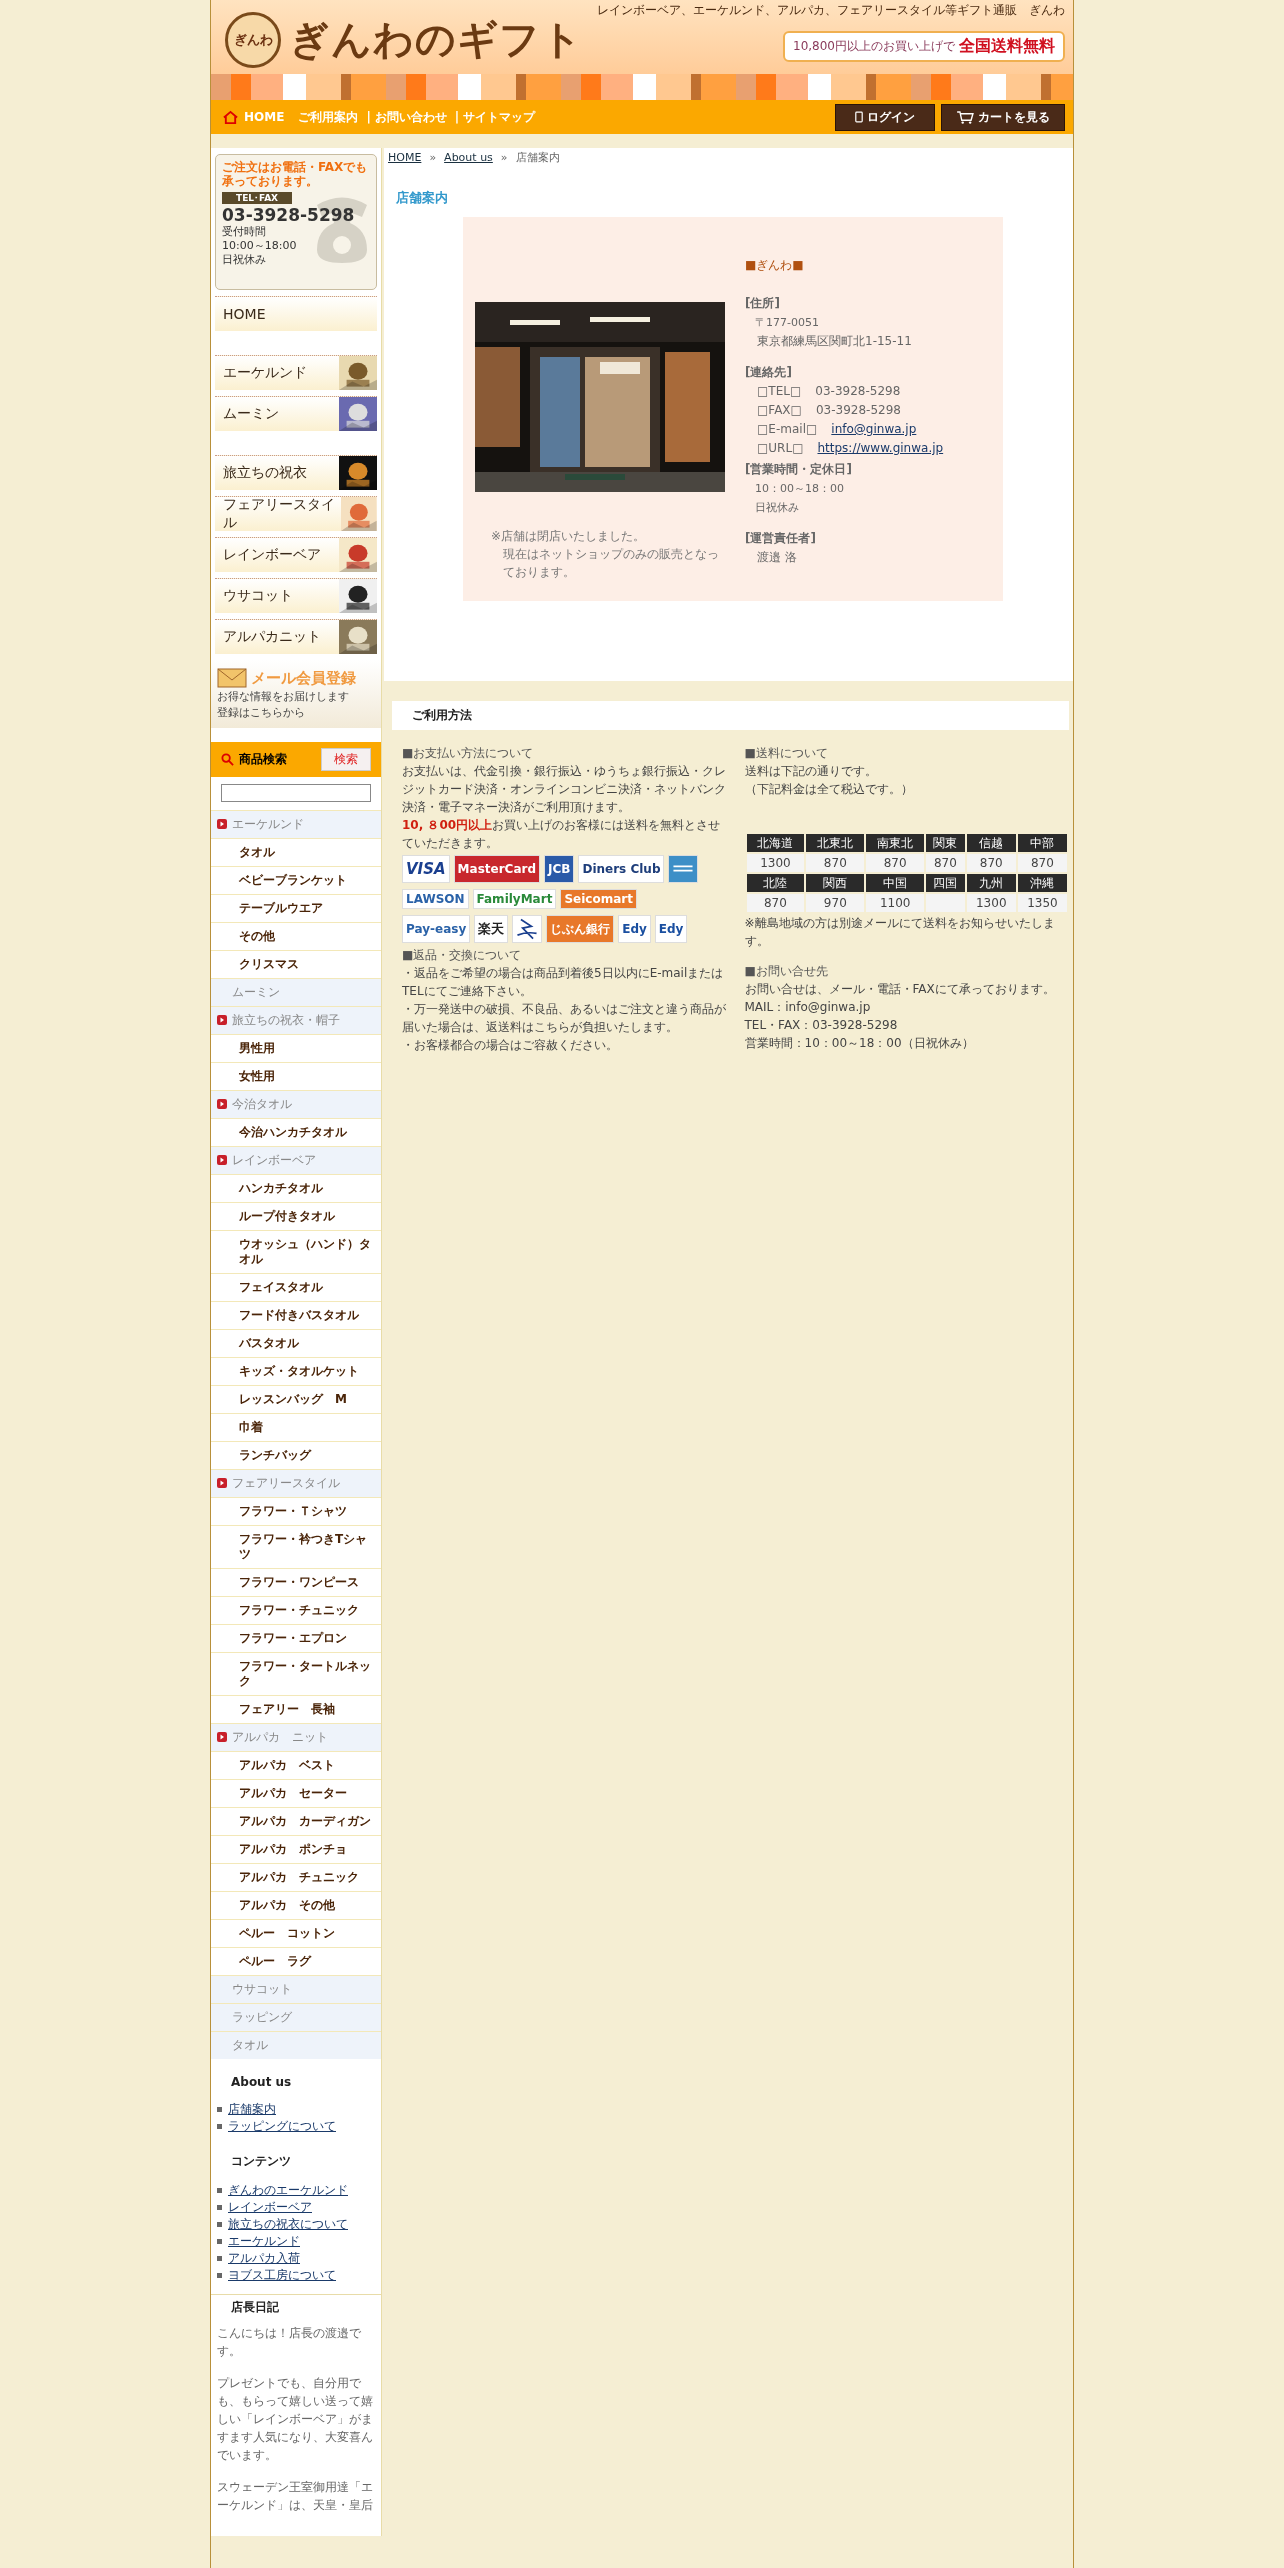 Image resolution: width=1284 pixels, height=2568 pixels. Describe the element at coordinates (527, 929) in the screenshot. I see `bank-logo-icon` at that location.